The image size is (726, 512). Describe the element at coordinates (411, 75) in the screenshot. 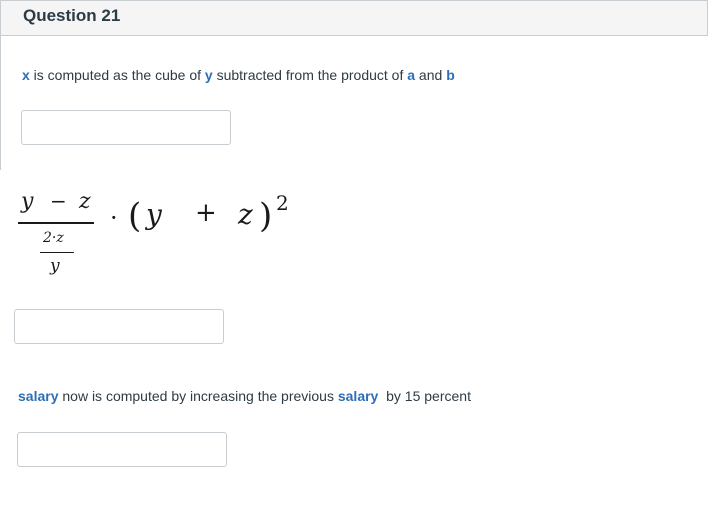

I see `var-a: a` at that location.